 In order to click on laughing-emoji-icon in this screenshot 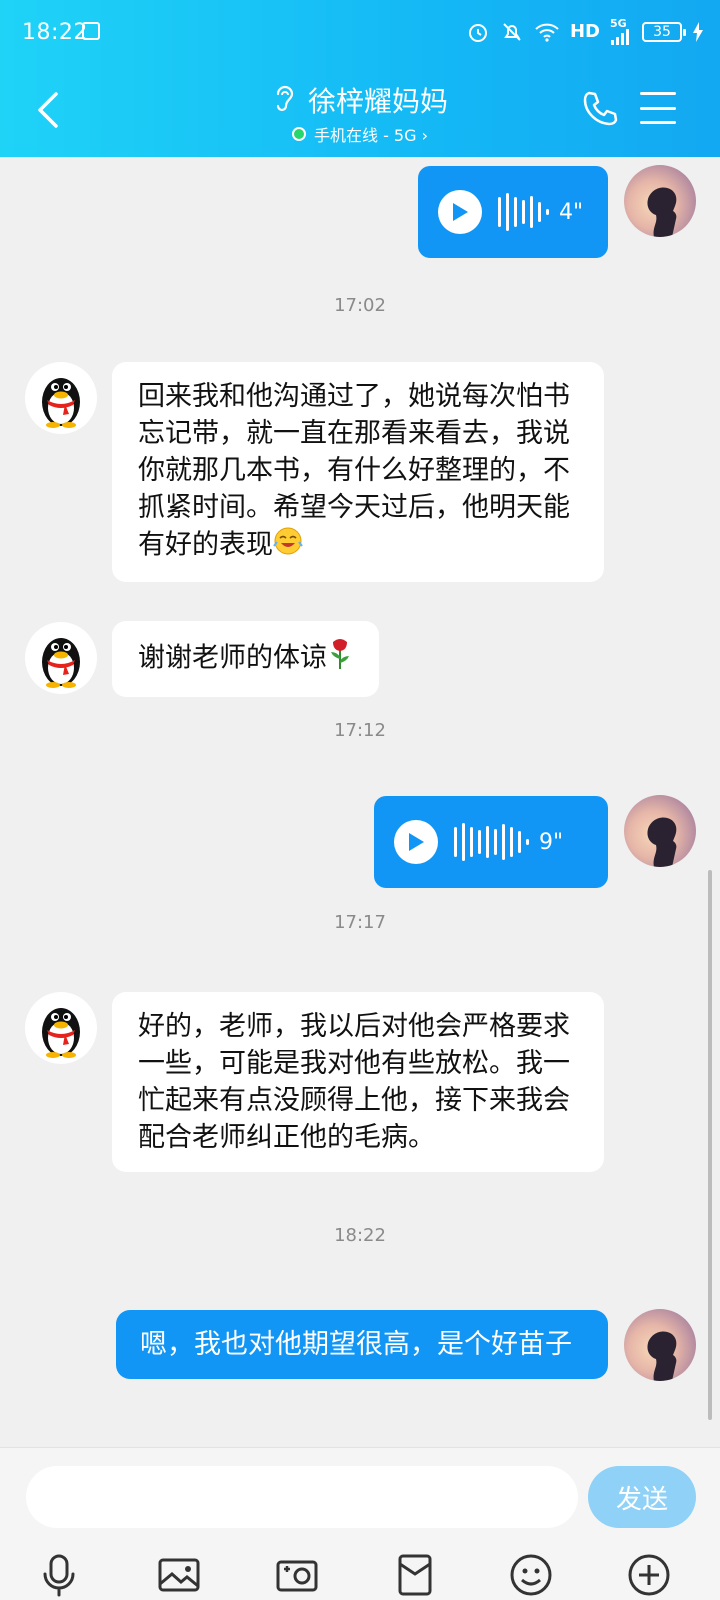, I will do `click(288, 546)`.